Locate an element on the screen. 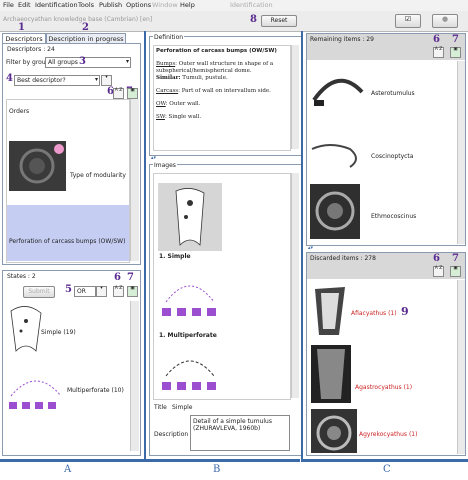 This screenshot has width=468, height=480. logic-select: OR is located at coordinates (85, 291).